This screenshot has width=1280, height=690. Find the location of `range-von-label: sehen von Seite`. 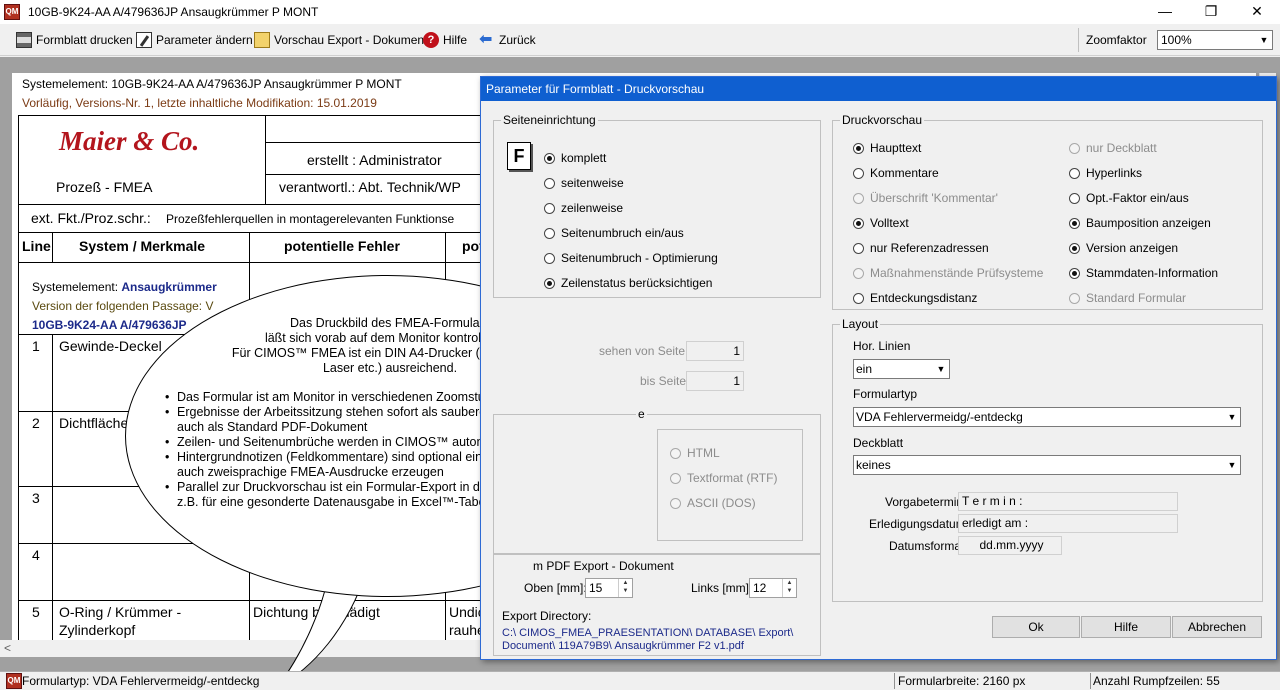

range-von-label: sehen von Seite is located at coordinates (642, 351).